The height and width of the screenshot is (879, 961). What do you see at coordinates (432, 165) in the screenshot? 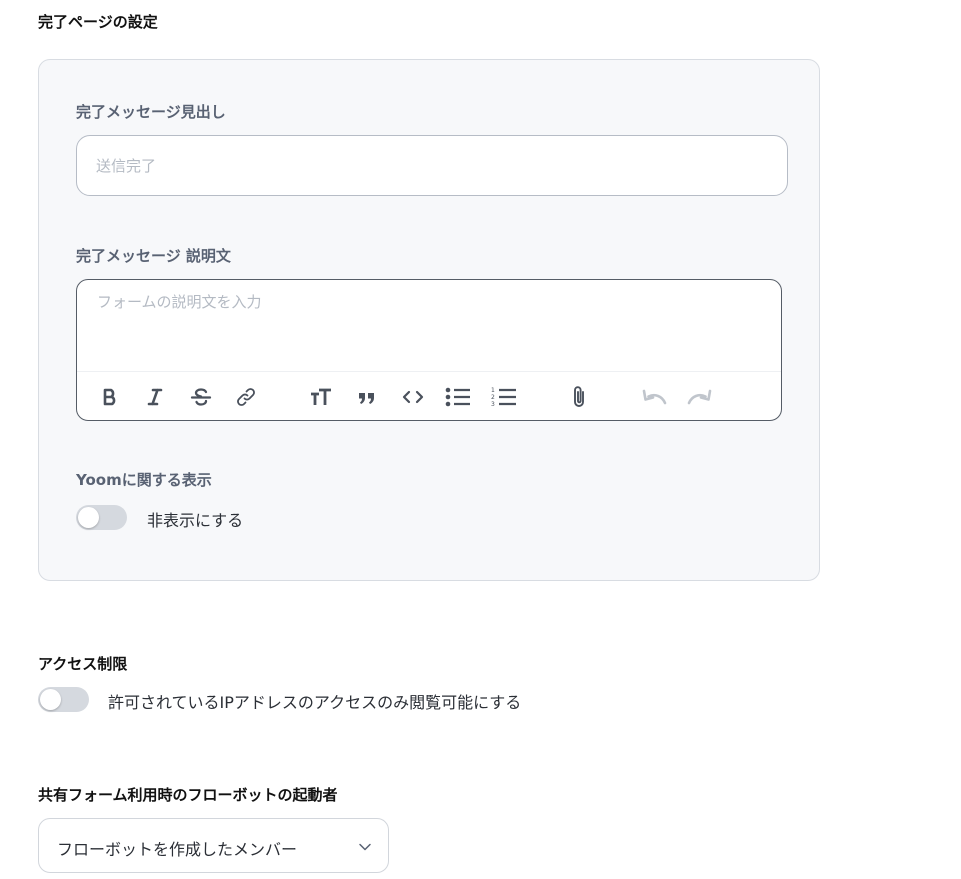
I see `heading-input` at bounding box center [432, 165].